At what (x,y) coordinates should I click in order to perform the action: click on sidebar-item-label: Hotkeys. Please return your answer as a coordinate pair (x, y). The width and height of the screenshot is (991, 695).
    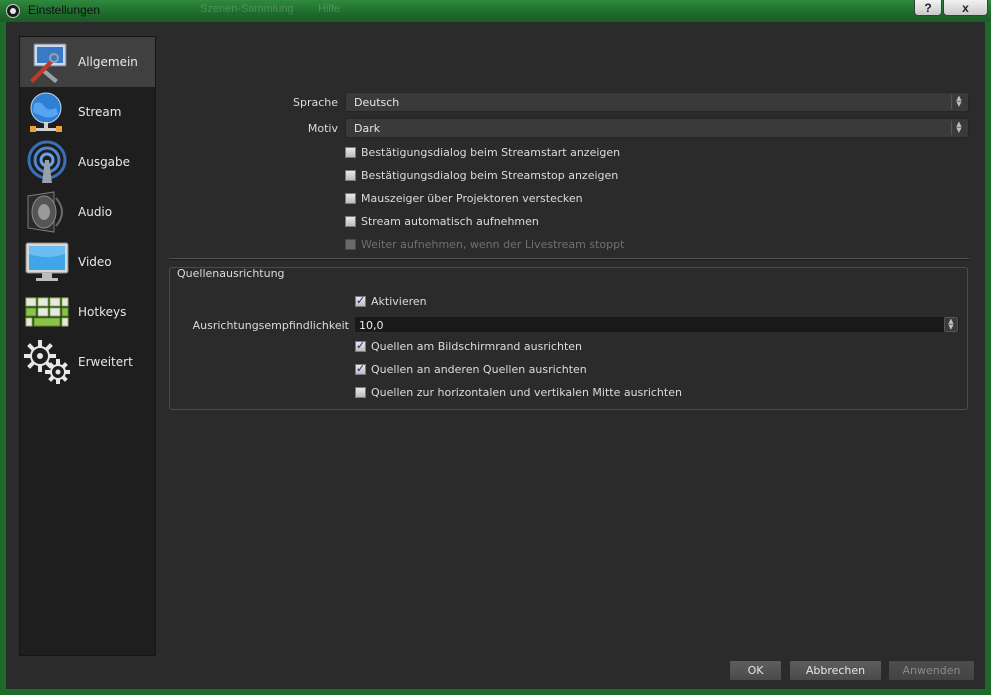
    Looking at the image, I should click on (102, 312).